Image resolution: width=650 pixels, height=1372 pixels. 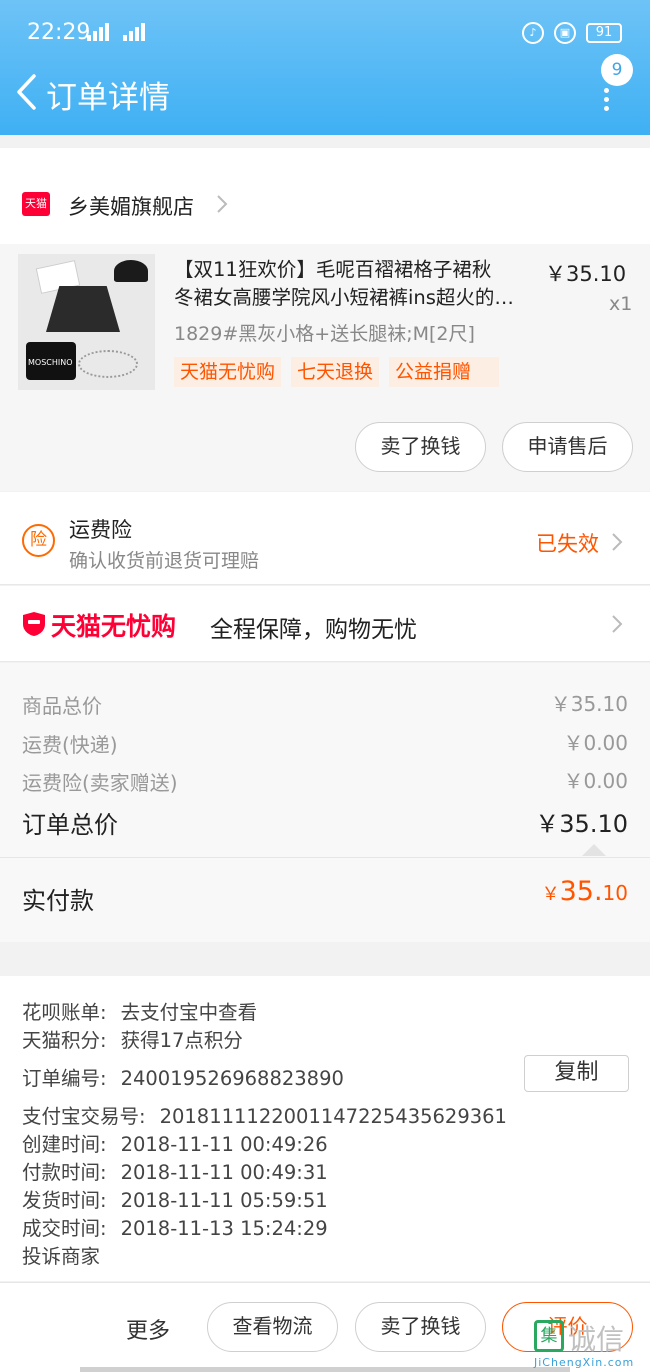 What do you see at coordinates (325, 33) in the screenshot?
I see `status-bar: 22:29 ♪ ▣ 91` at bounding box center [325, 33].